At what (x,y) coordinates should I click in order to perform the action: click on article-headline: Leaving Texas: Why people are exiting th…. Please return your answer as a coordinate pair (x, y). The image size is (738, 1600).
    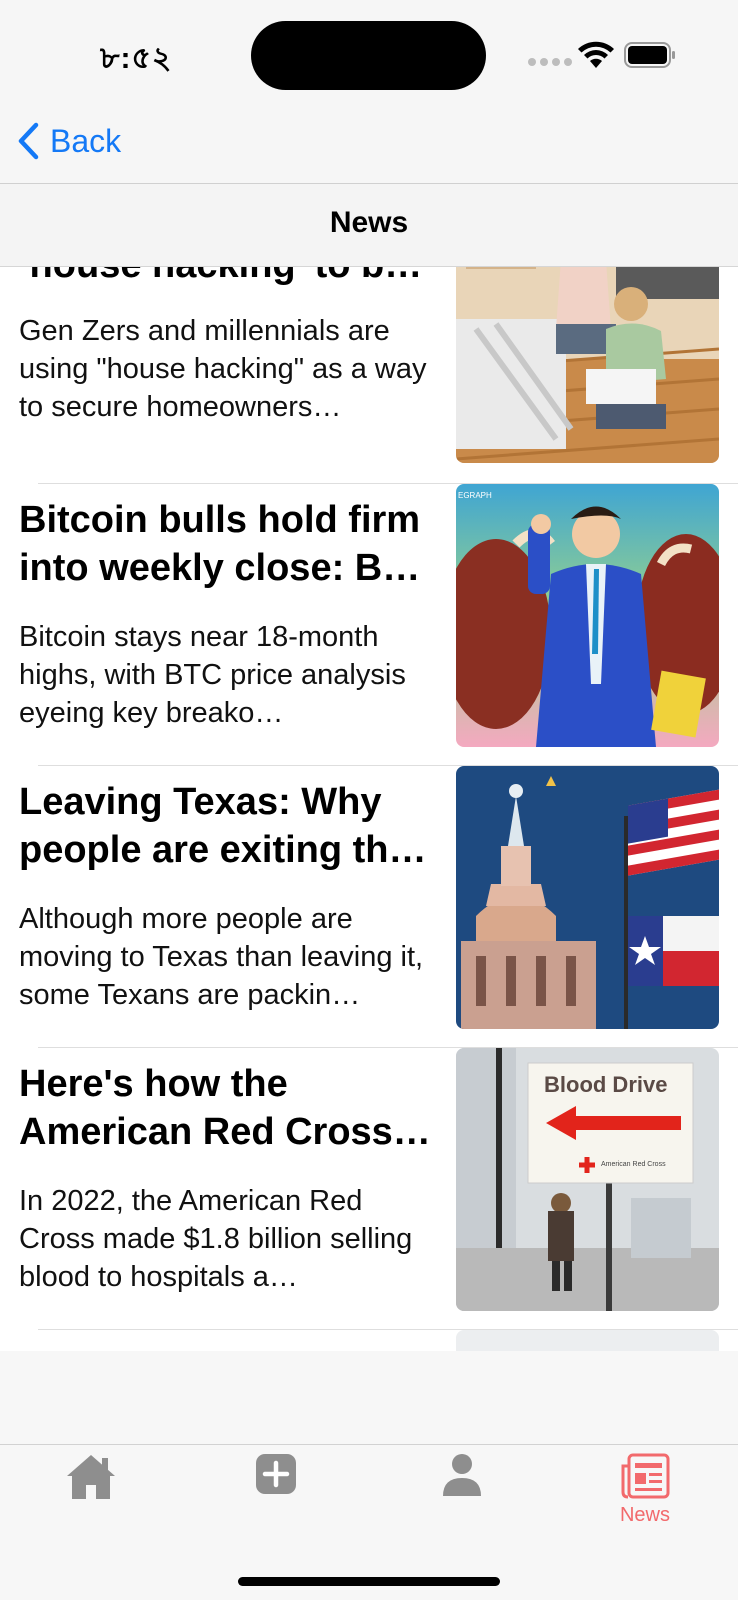
    Looking at the image, I should click on (223, 826).